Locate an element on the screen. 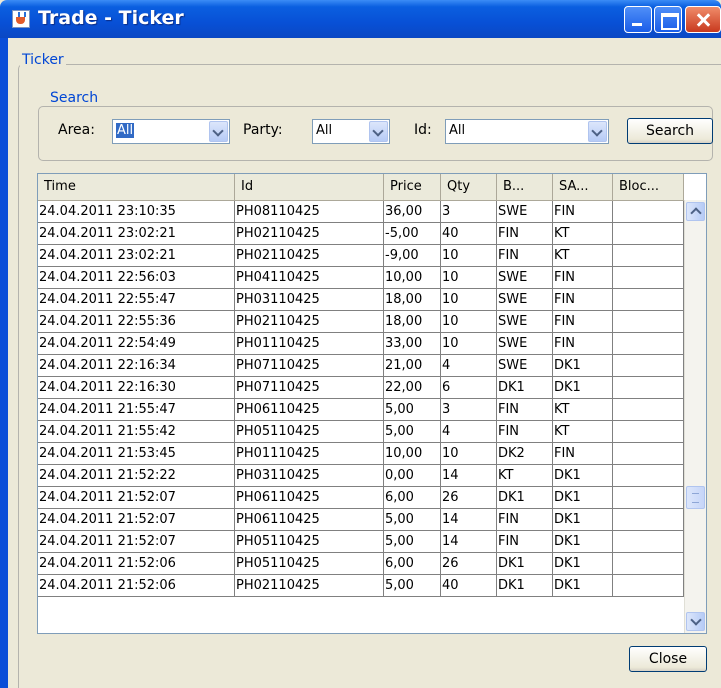 The image size is (721, 688). table-cell: PH08110425 is located at coordinates (309, 212).